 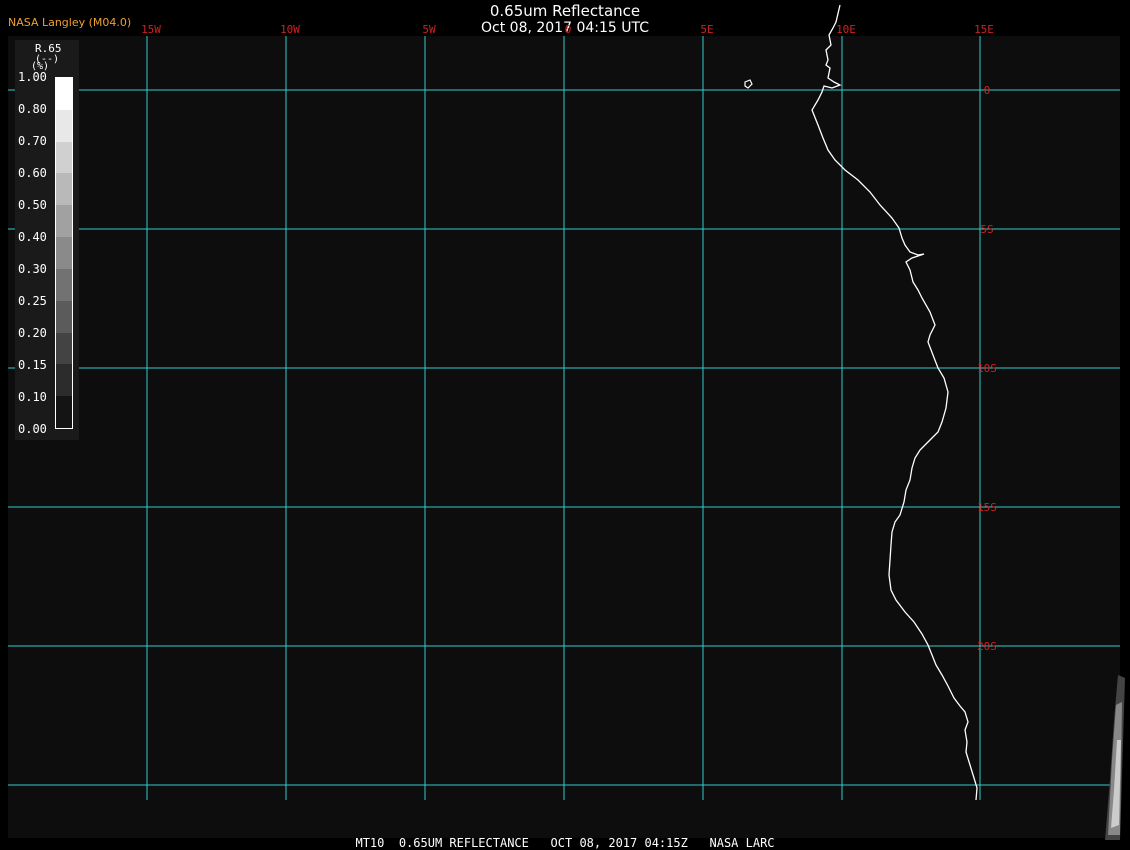 What do you see at coordinates (987, 368) in the screenshot?
I see `lat-label: 10S` at bounding box center [987, 368].